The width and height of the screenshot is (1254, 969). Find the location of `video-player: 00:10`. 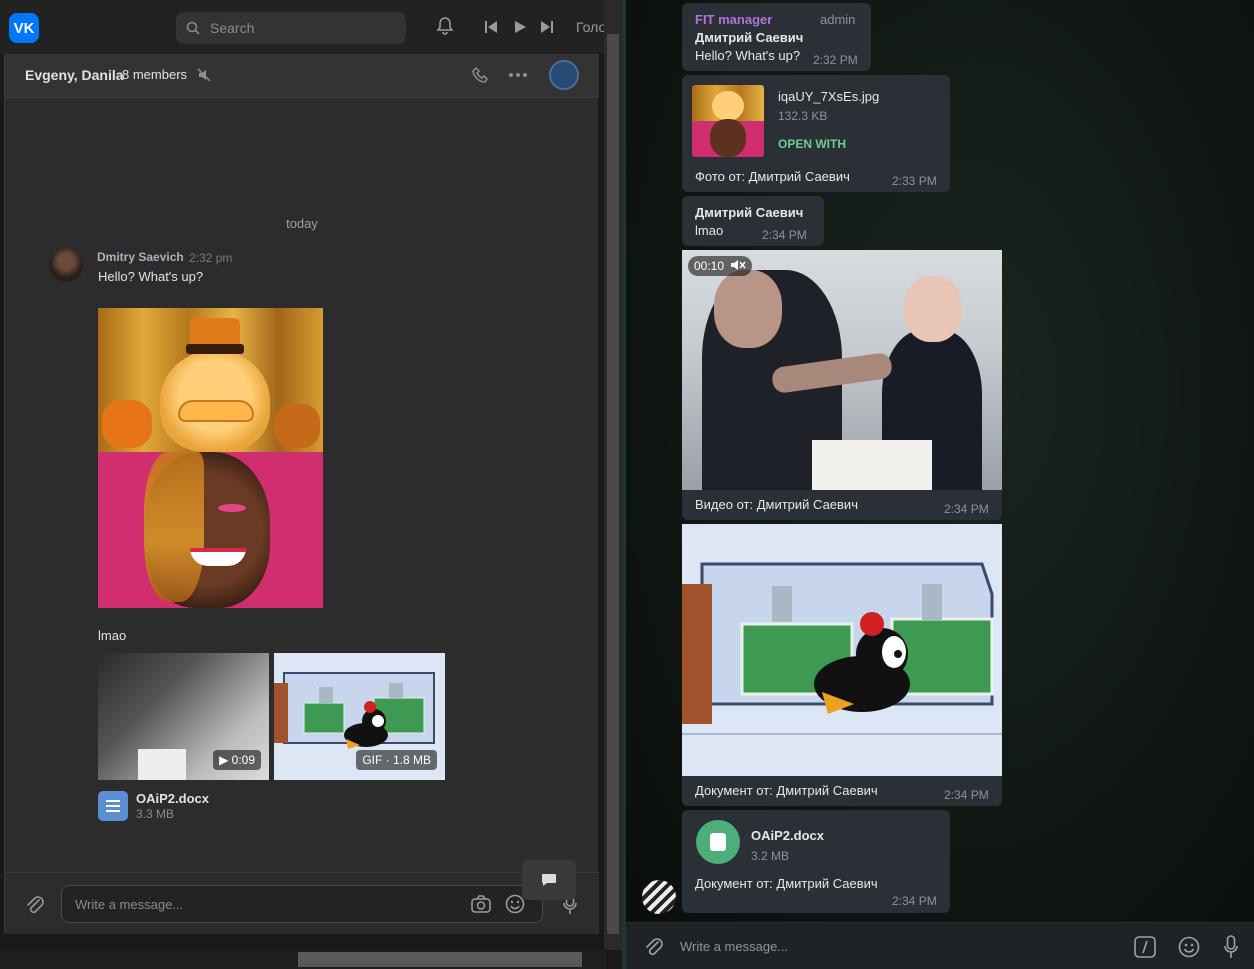

video-player: 00:10 is located at coordinates (842, 370).